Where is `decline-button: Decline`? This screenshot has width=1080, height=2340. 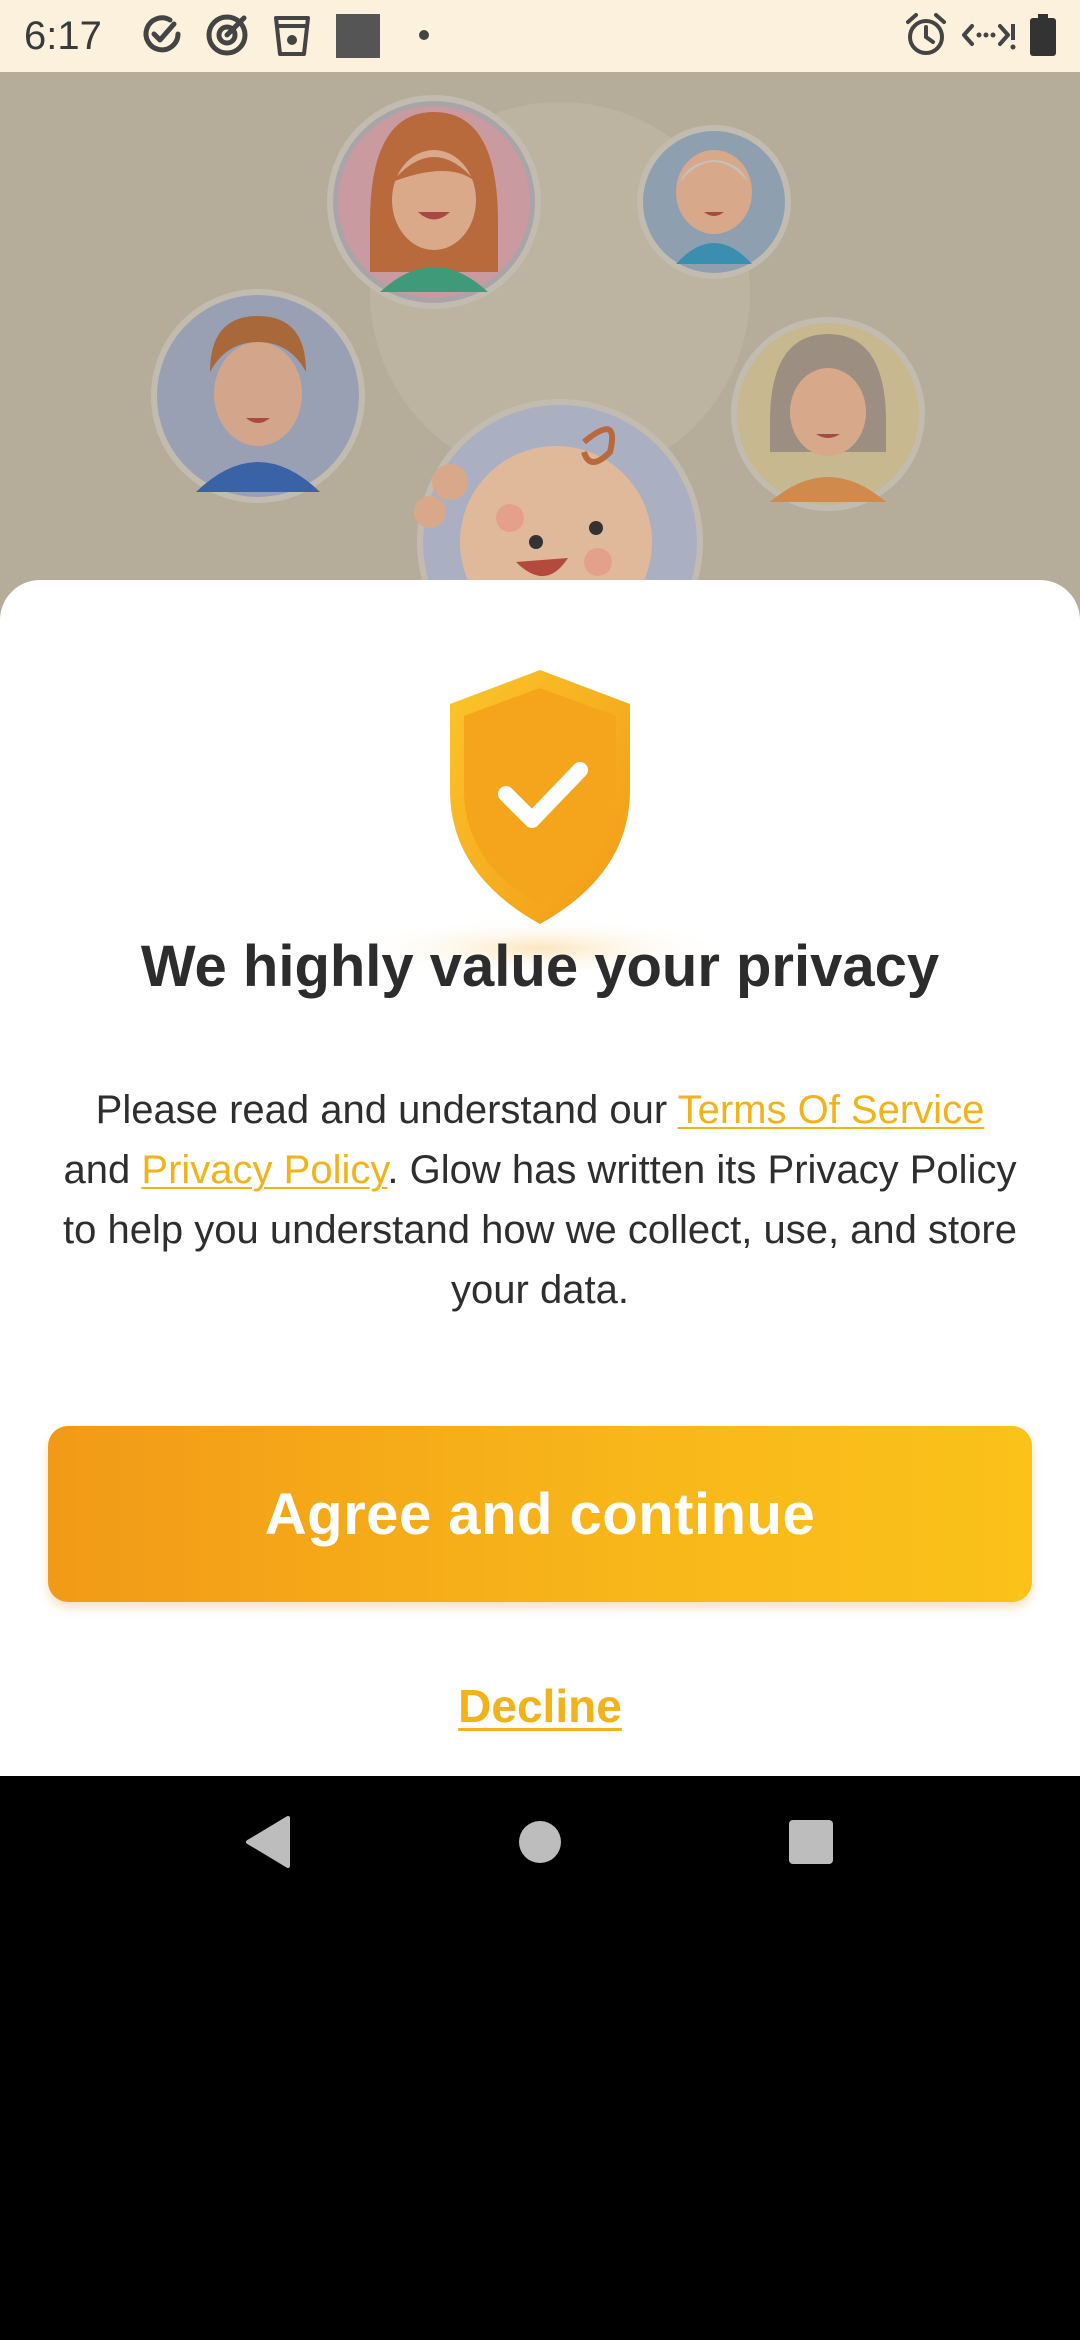
decline-button: Decline is located at coordinates (540, 1706).